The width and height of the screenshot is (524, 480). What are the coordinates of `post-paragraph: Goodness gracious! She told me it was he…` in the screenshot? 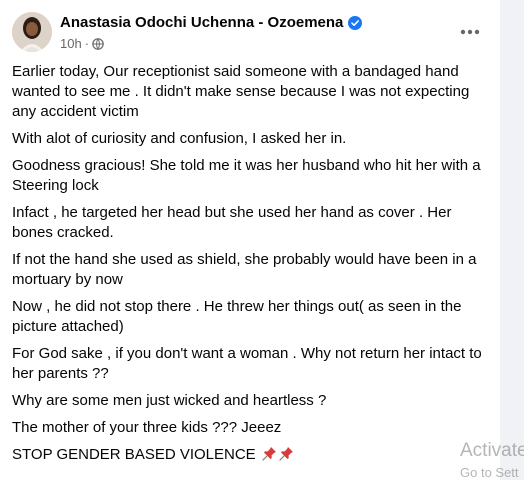 It's located at (246, 175).